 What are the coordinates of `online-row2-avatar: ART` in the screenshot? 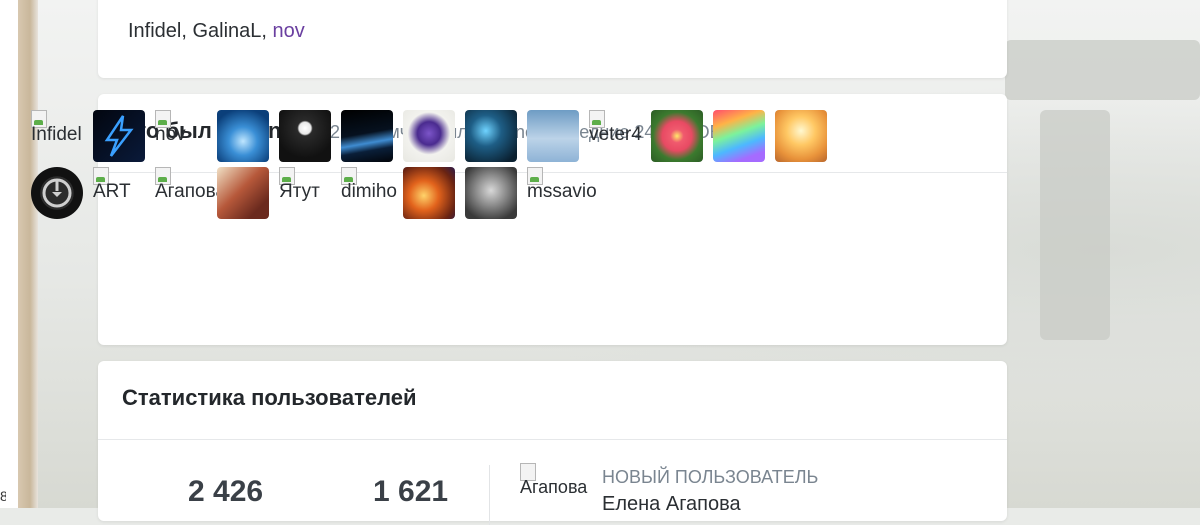 It's located at (119, 193).